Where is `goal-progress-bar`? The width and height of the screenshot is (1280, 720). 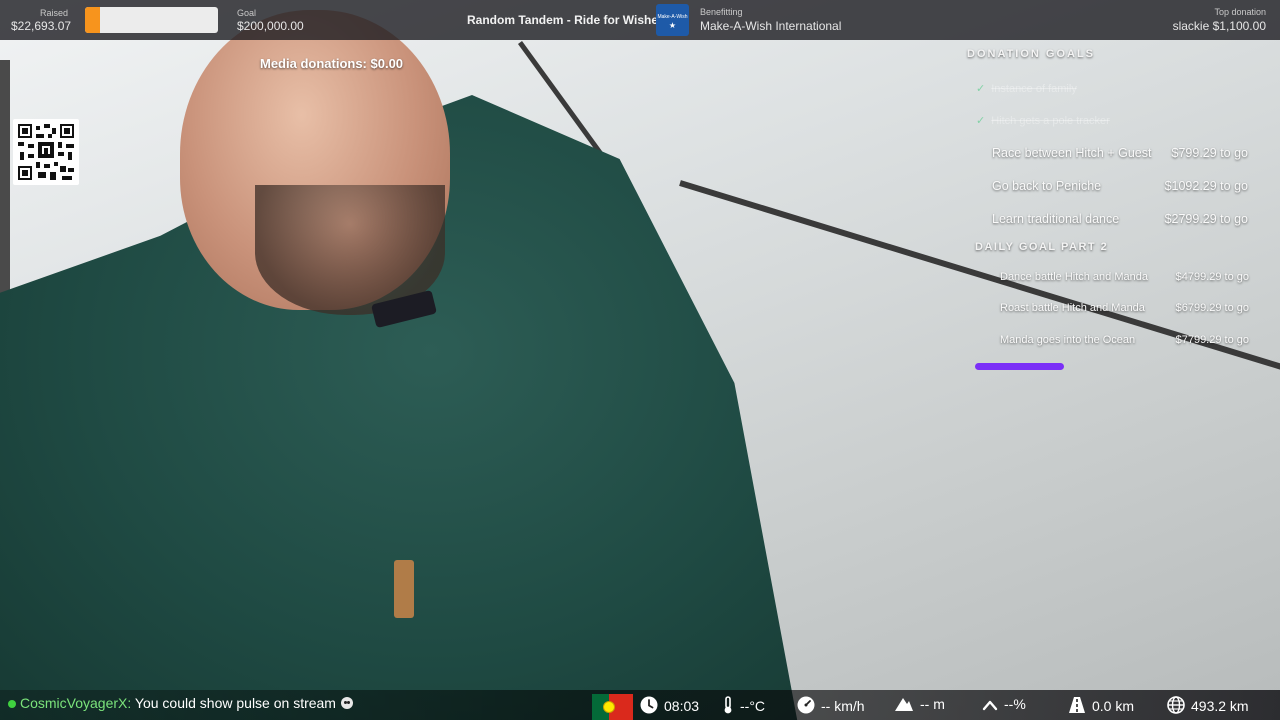 goal-progress-bar is located at coordinates (1019, 366).